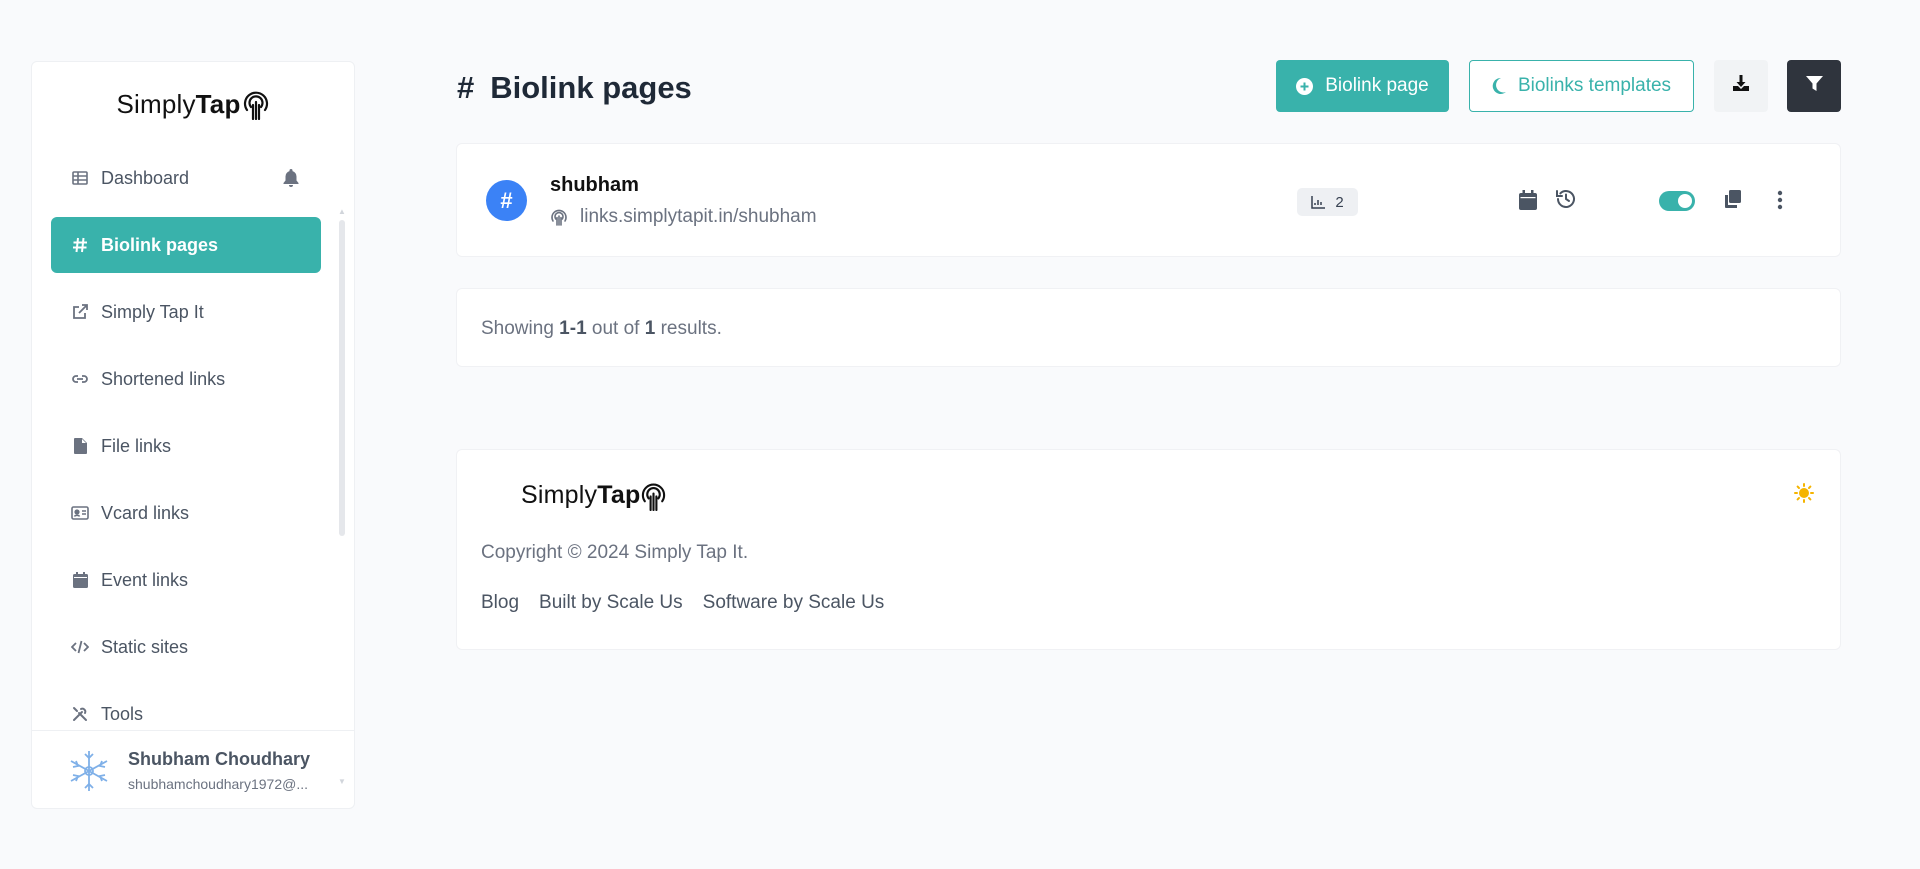 Image resolution: width=1920 pixels, height=869 pixels. What do you see at coordinates (80, 647) in the screenshot?
I see `code-icon` at bounding box center [80, 647].